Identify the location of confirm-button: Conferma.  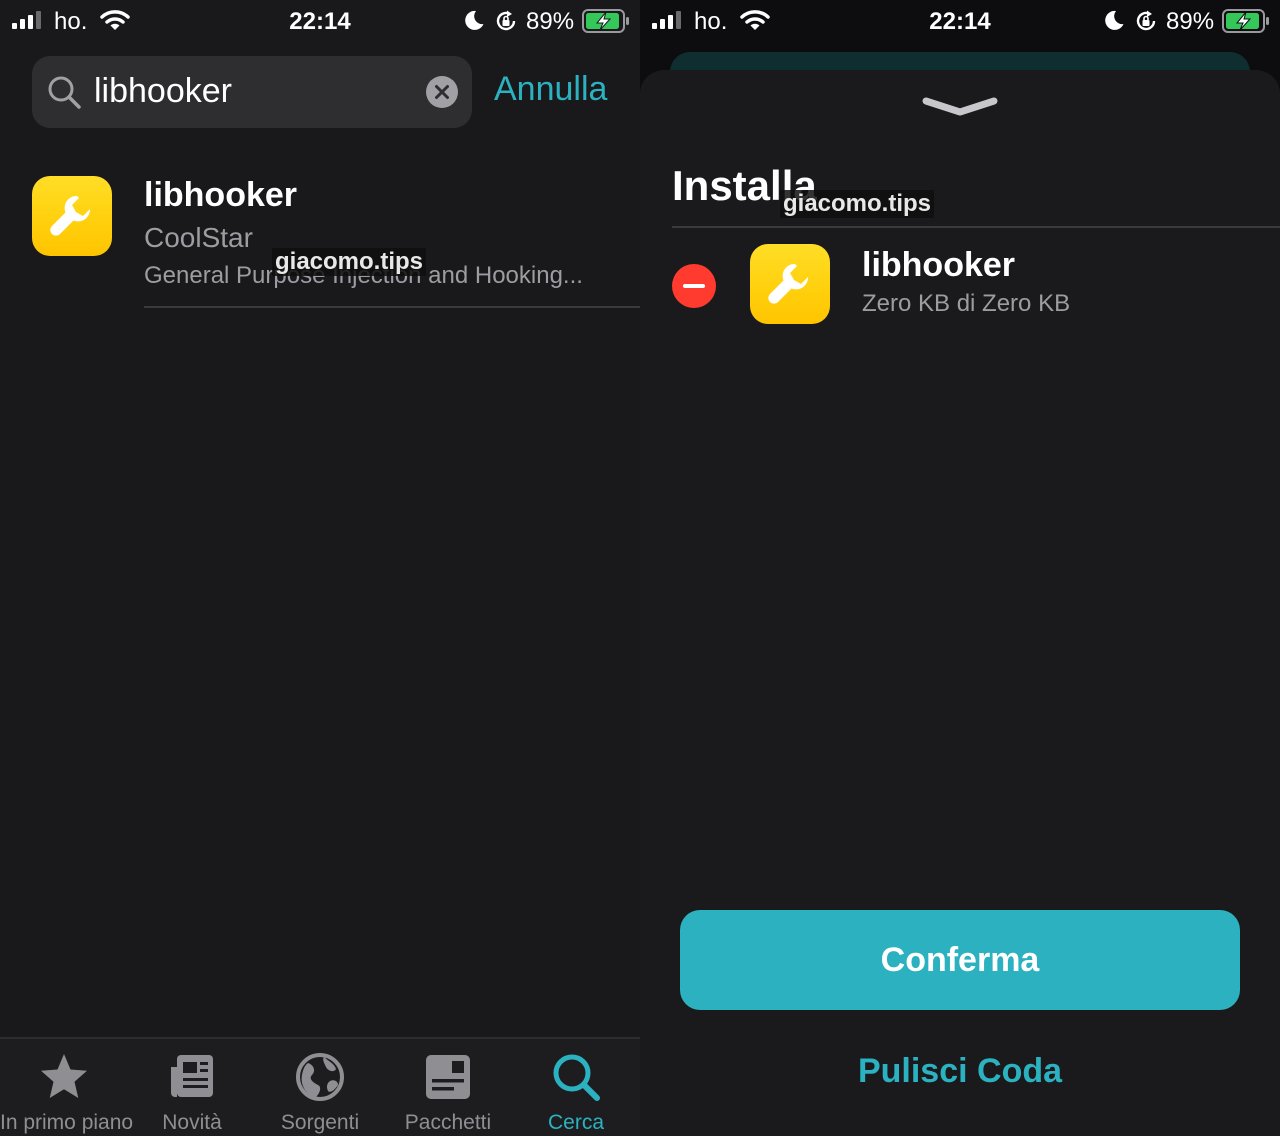
(960, 960).